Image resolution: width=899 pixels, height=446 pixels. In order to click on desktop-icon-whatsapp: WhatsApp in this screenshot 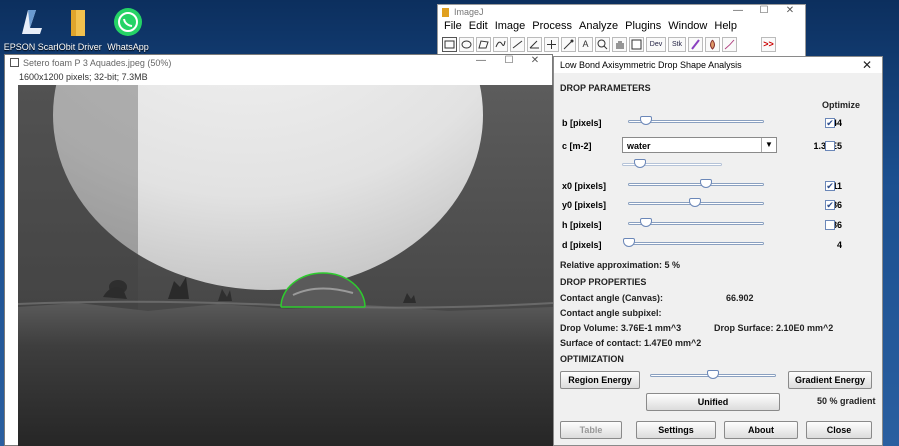, I will do `click(128, 29)`.